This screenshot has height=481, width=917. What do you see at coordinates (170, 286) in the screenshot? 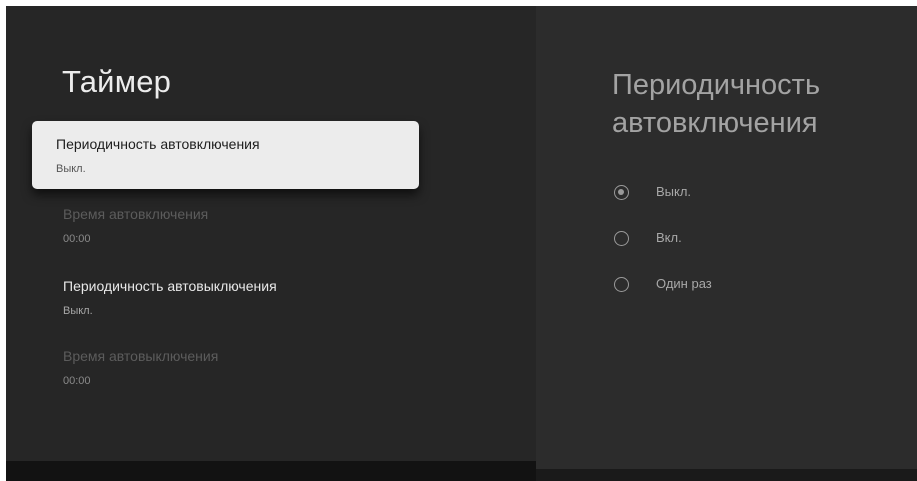
I see `menu-item-label: Периодичность автовыключения` at bounding box center [170, 286].